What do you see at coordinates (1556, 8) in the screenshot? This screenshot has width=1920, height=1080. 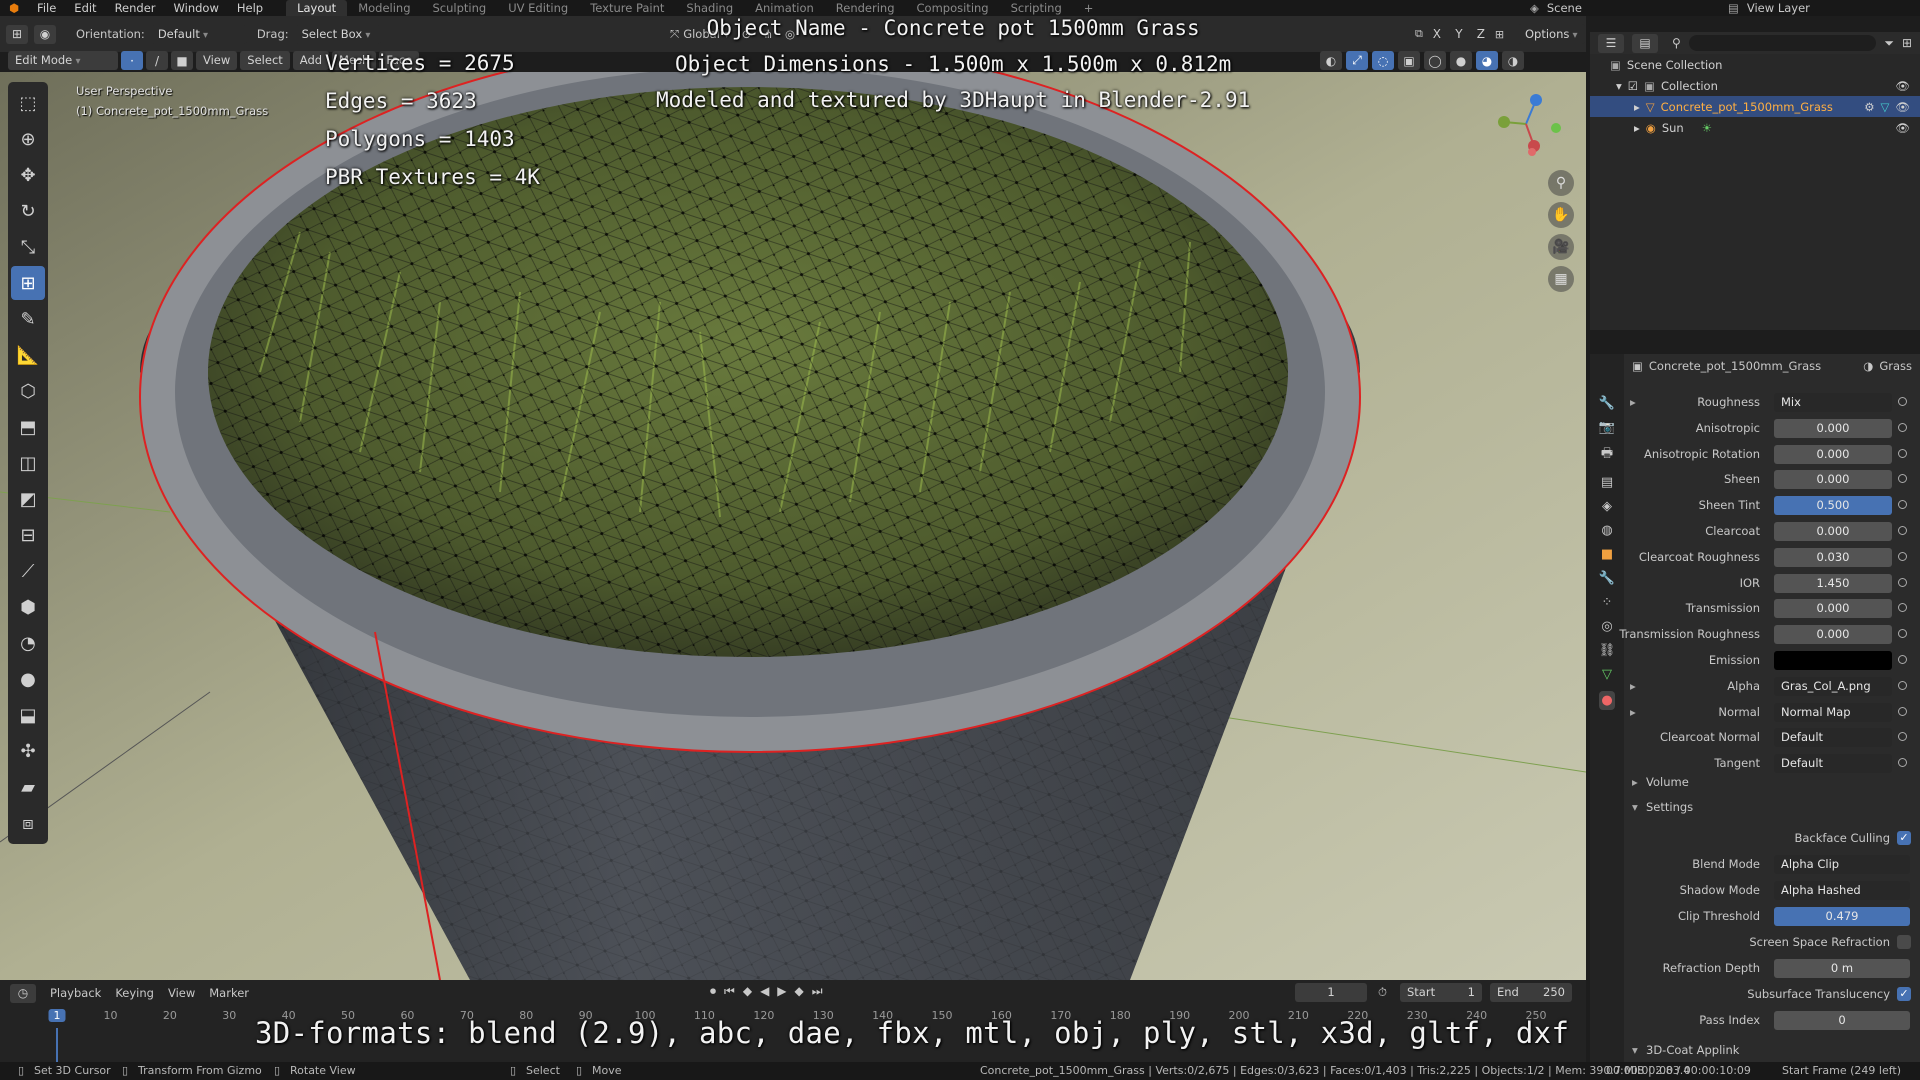 I see `scene-selector: ◈ Scene` at bounding box center [1556, 8].